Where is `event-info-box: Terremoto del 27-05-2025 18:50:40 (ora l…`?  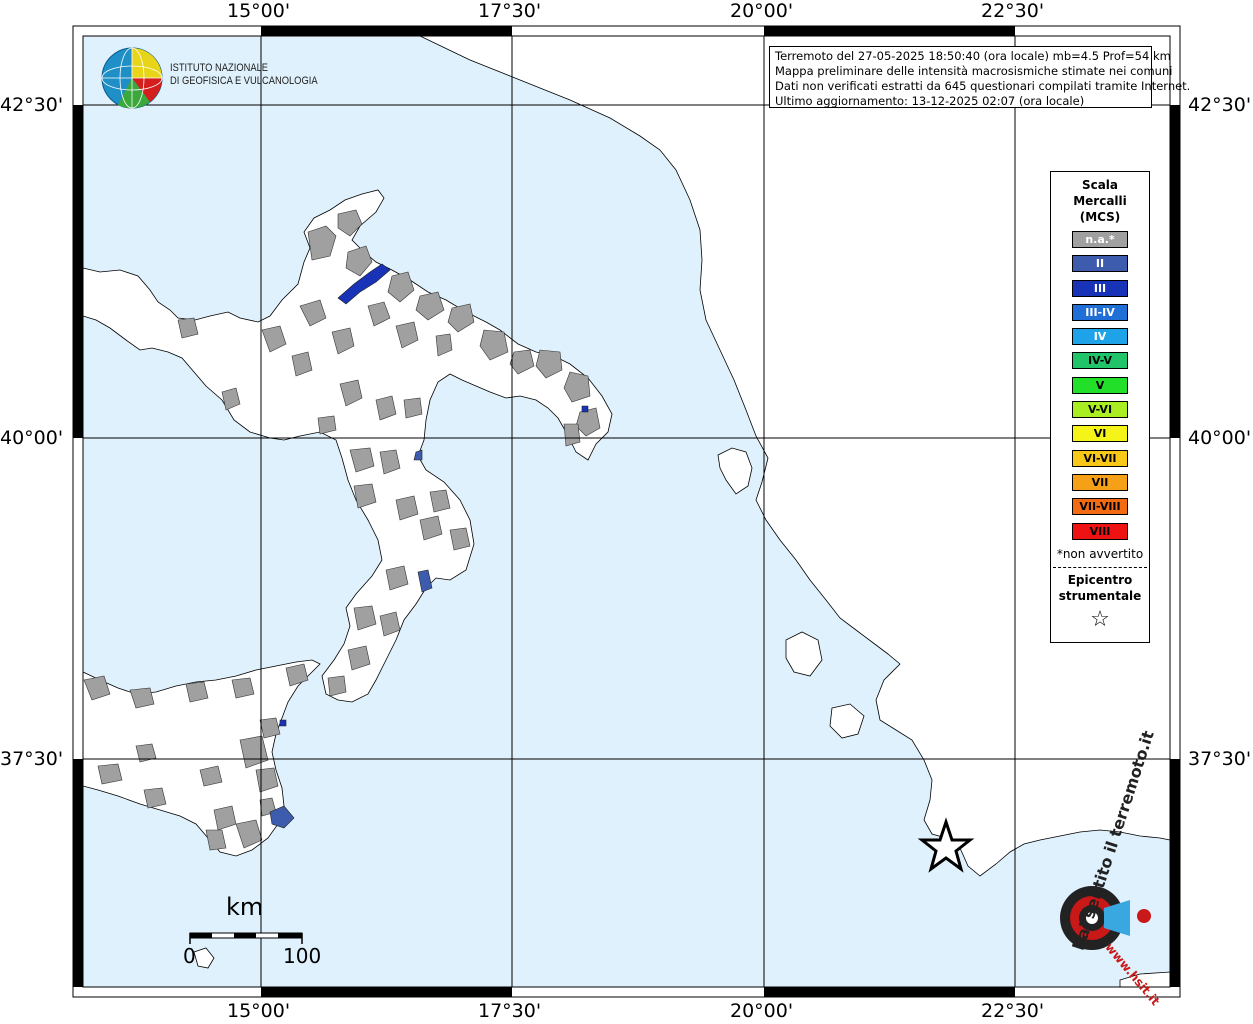 event-info-box: Terremoto del 27-05-2025 18:50:40 (ora l… is located at coordinates (980, 77).